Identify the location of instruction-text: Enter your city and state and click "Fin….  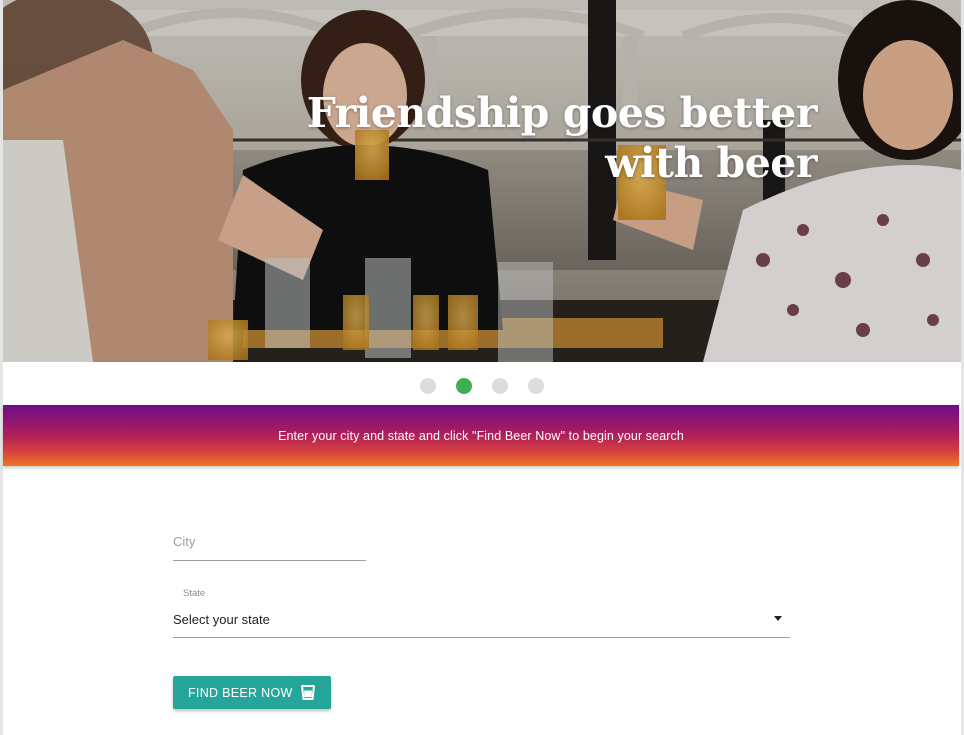
(481, 435).